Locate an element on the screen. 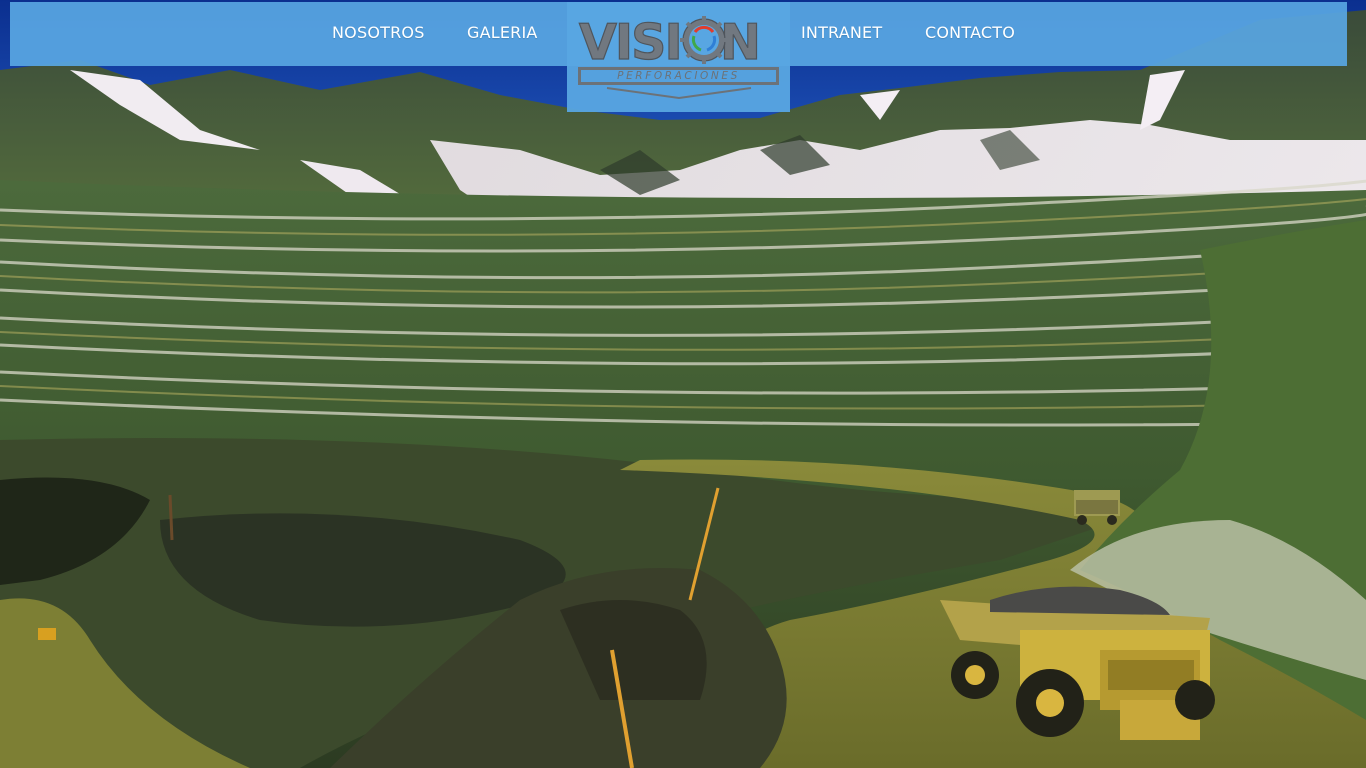 This screenshot has height=768, width=1366. logo-subtitle: PERFORACIONES is located at coordinates (678, 76).